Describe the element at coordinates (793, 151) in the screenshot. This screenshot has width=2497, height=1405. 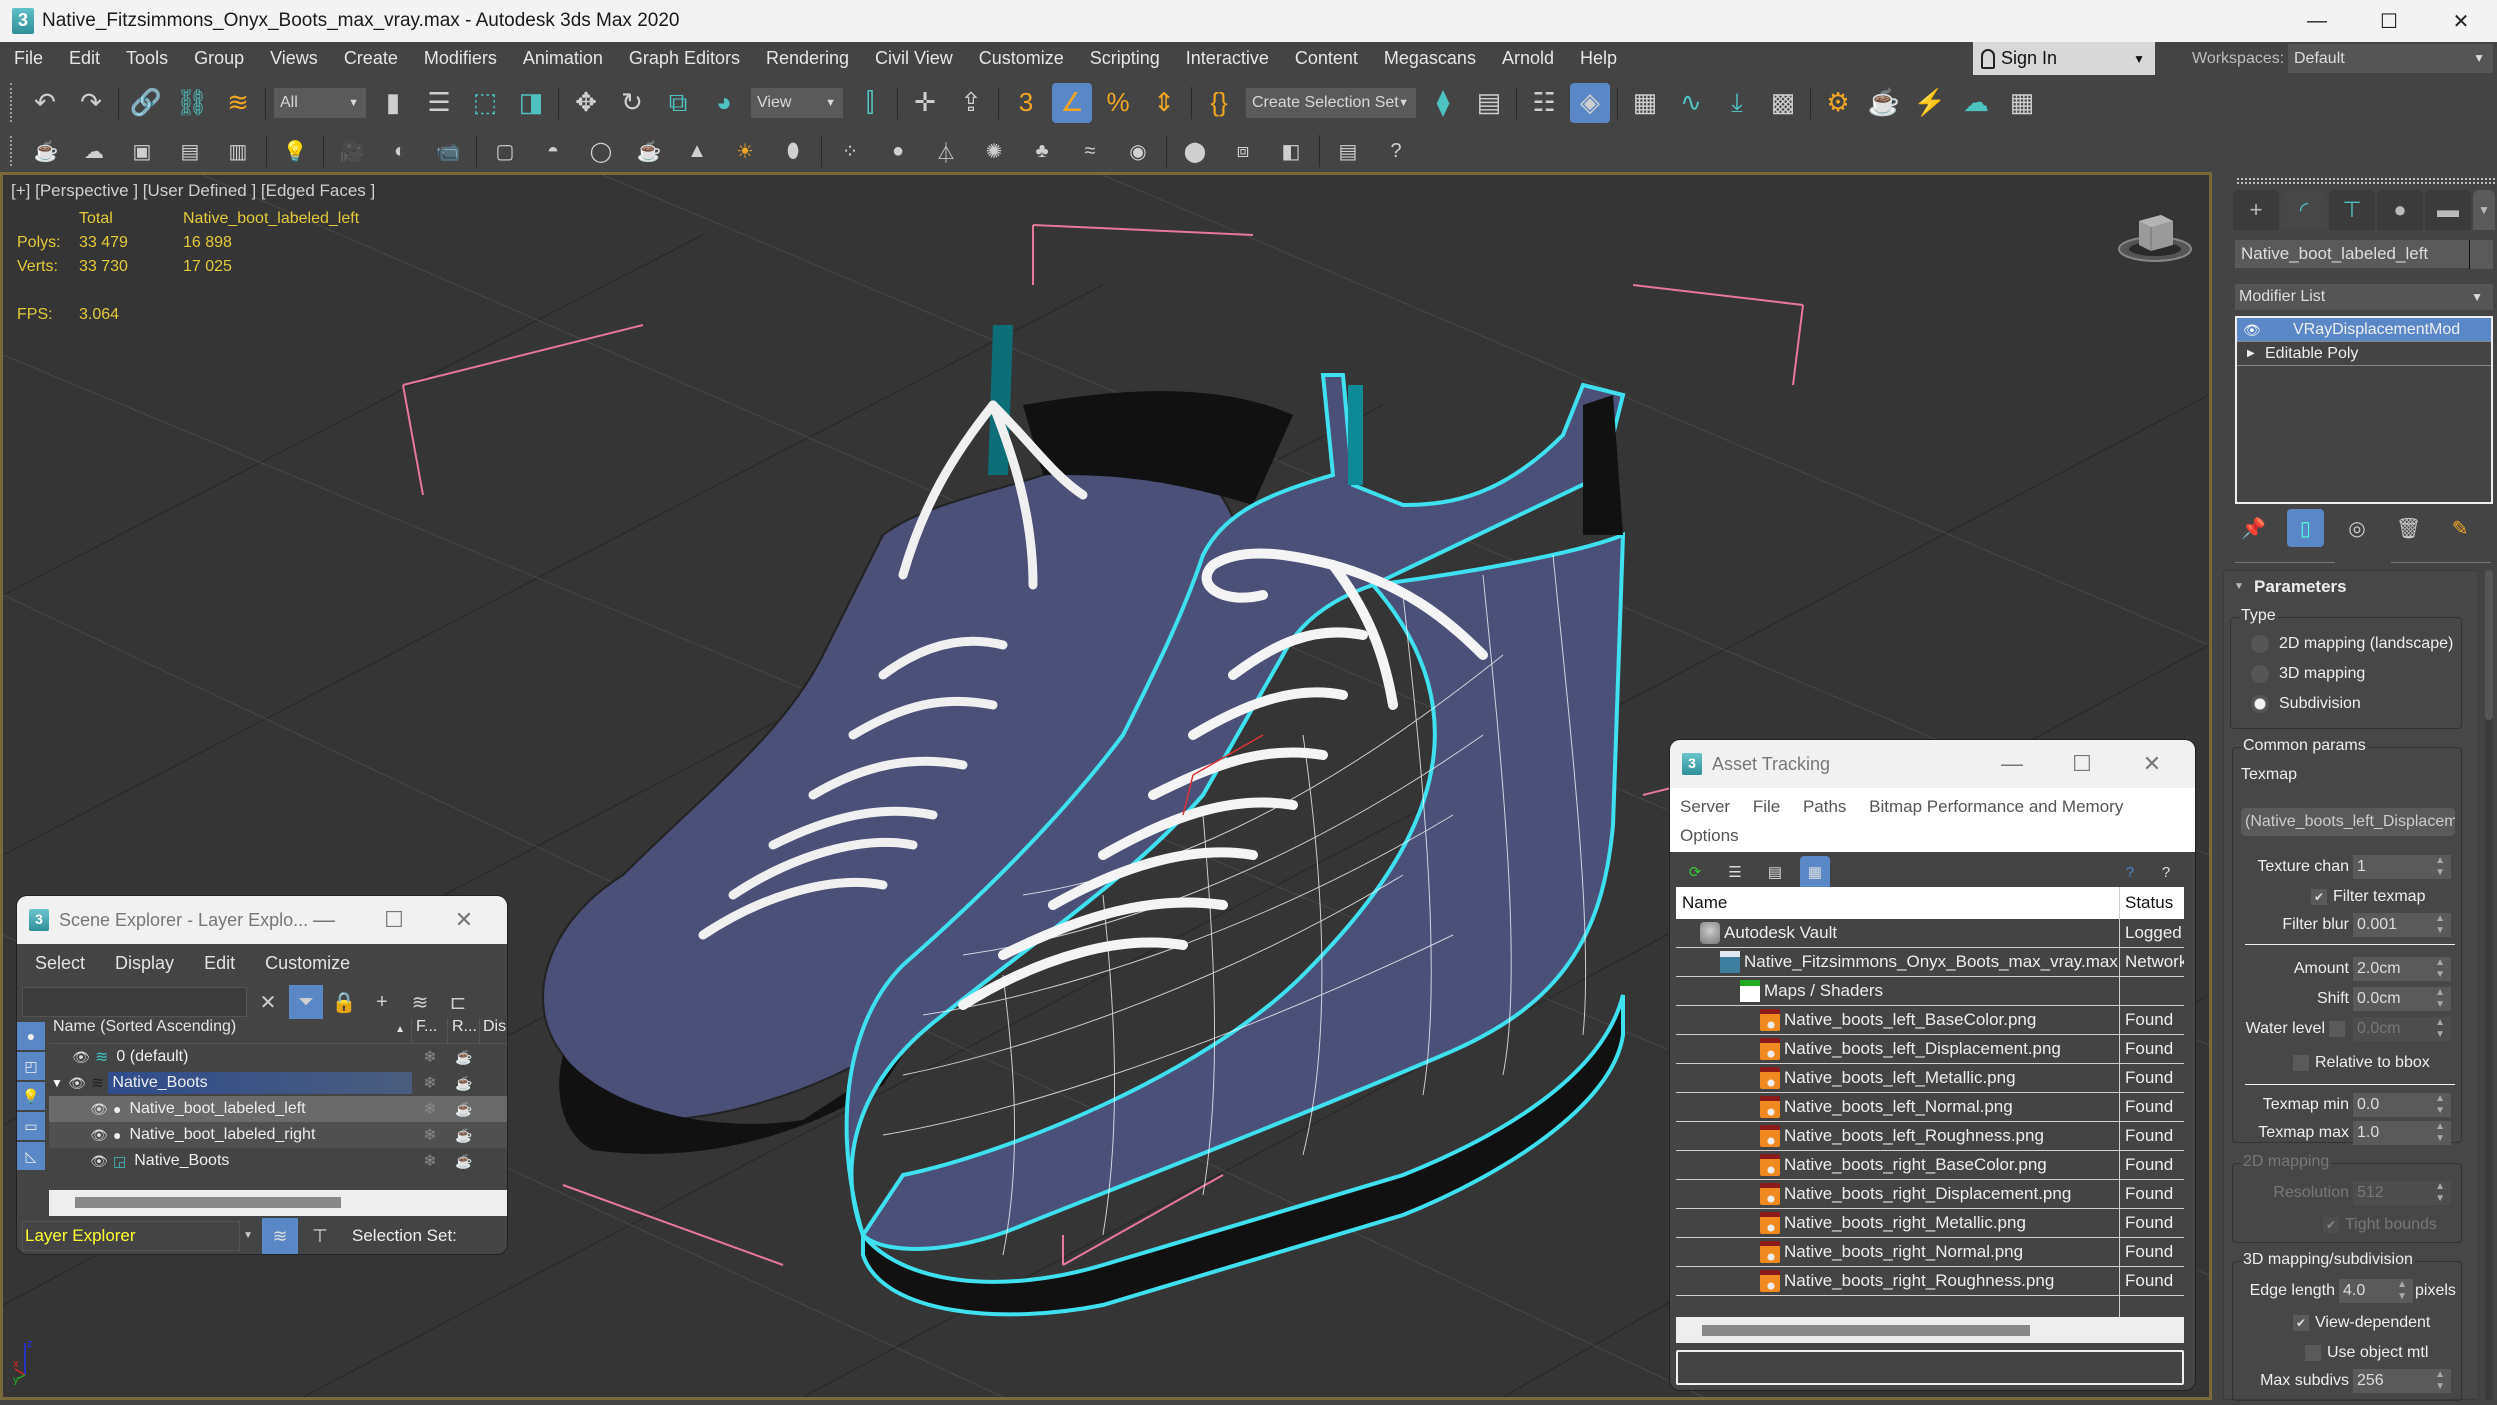
I see `vray-ambient-light-button: ⬮` at that location.